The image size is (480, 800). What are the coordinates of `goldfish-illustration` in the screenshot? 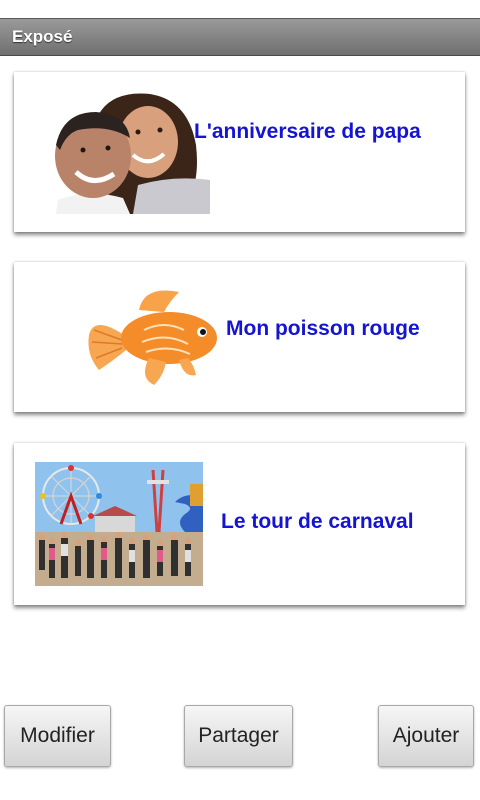 It's located at (151, 336).